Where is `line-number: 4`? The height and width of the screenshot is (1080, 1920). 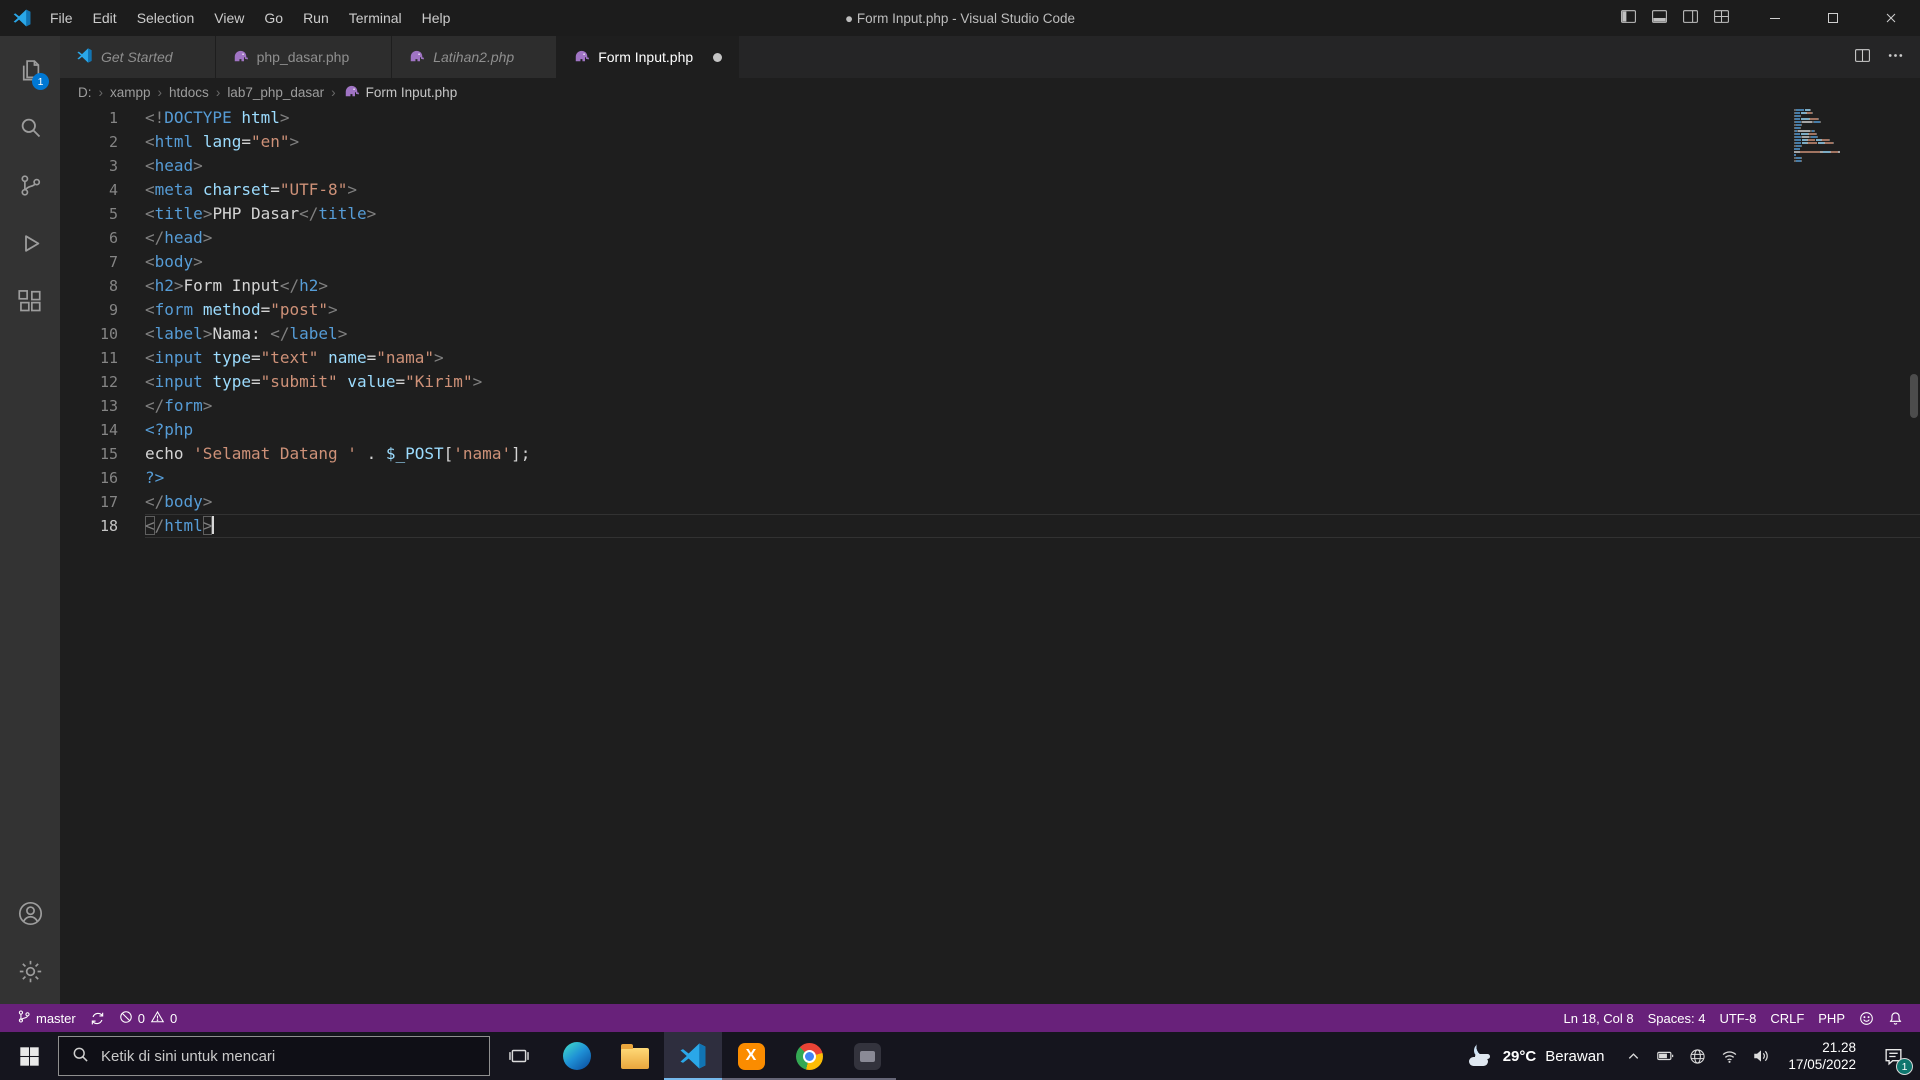 line-number: 4 is located at coordinates (102, 190).